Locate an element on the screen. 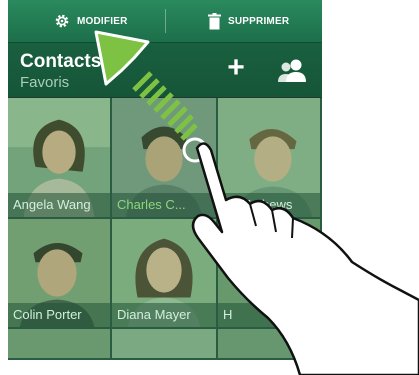 This screenshot has width=419, height=375. modify-button: MODIFIER is located at coordinates (91, 21).